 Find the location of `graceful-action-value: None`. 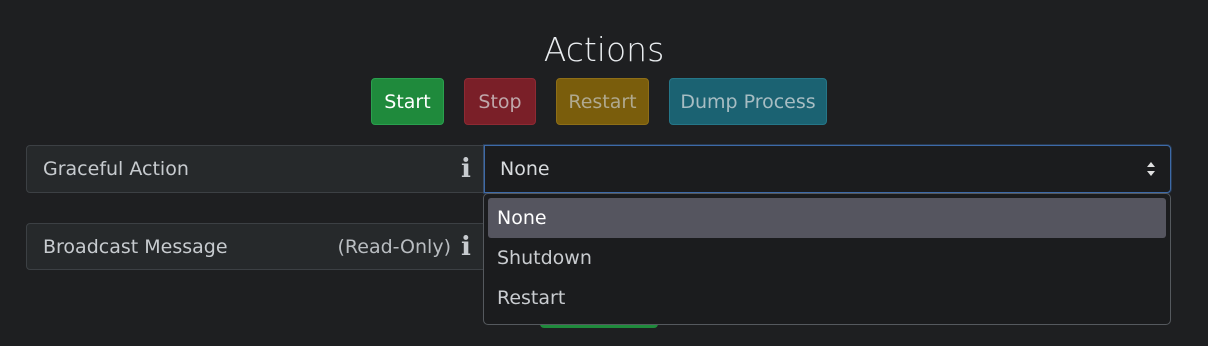

graceful-action-value: None is located at coordinates (525, 169).